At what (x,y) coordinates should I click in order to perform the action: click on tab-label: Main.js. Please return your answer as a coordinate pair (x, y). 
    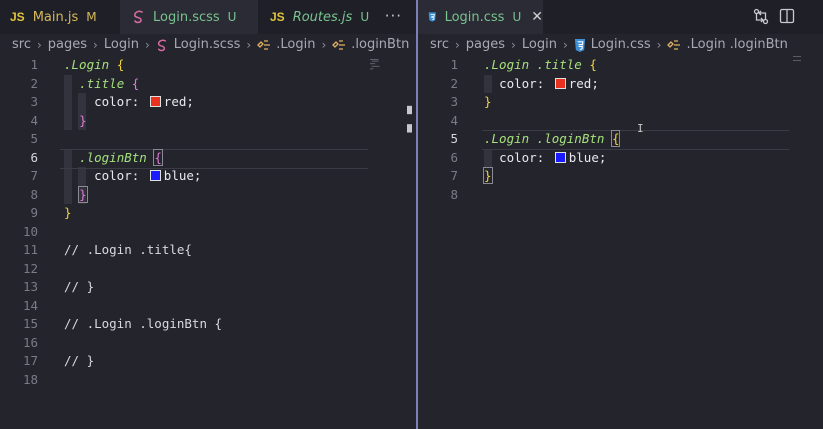
    Looking at the image, I should click on (55, 17).